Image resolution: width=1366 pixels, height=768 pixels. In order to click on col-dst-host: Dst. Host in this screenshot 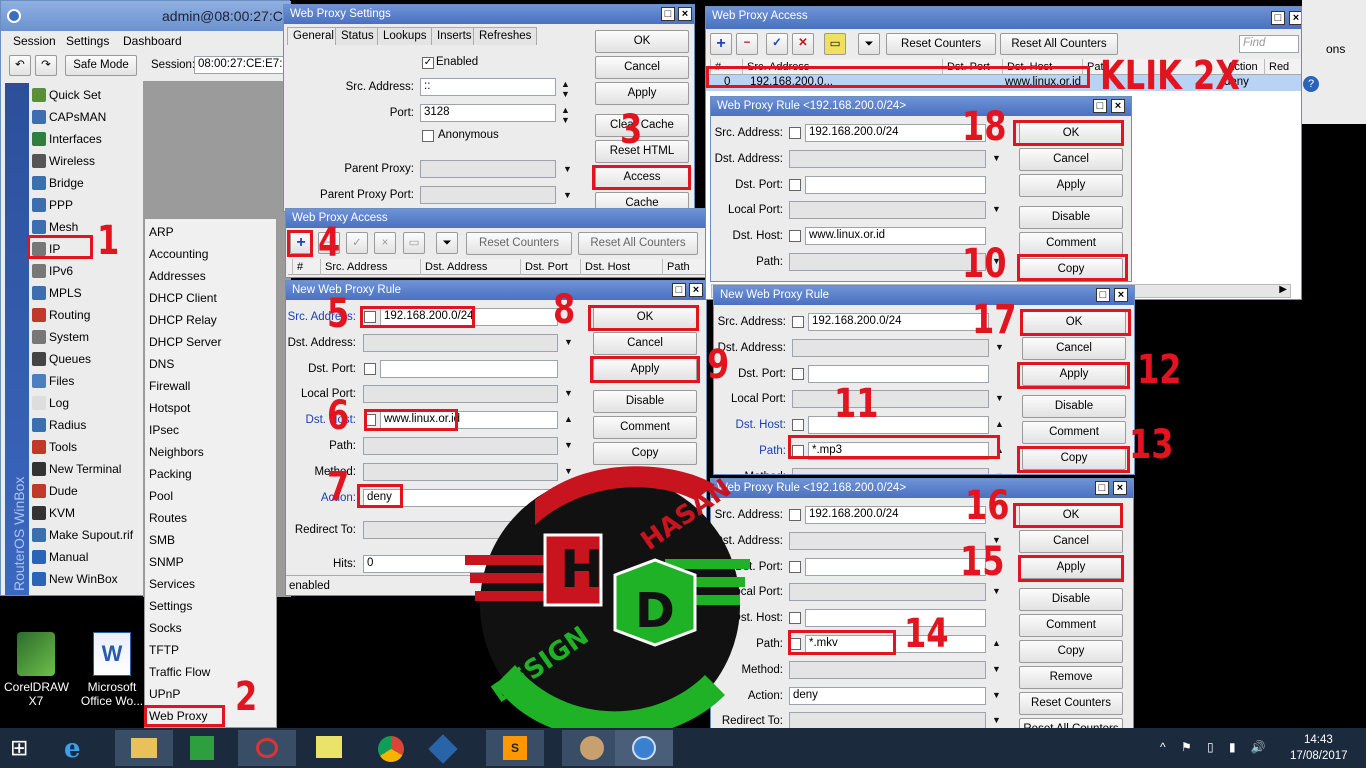, I will do `click(620, 267)`.